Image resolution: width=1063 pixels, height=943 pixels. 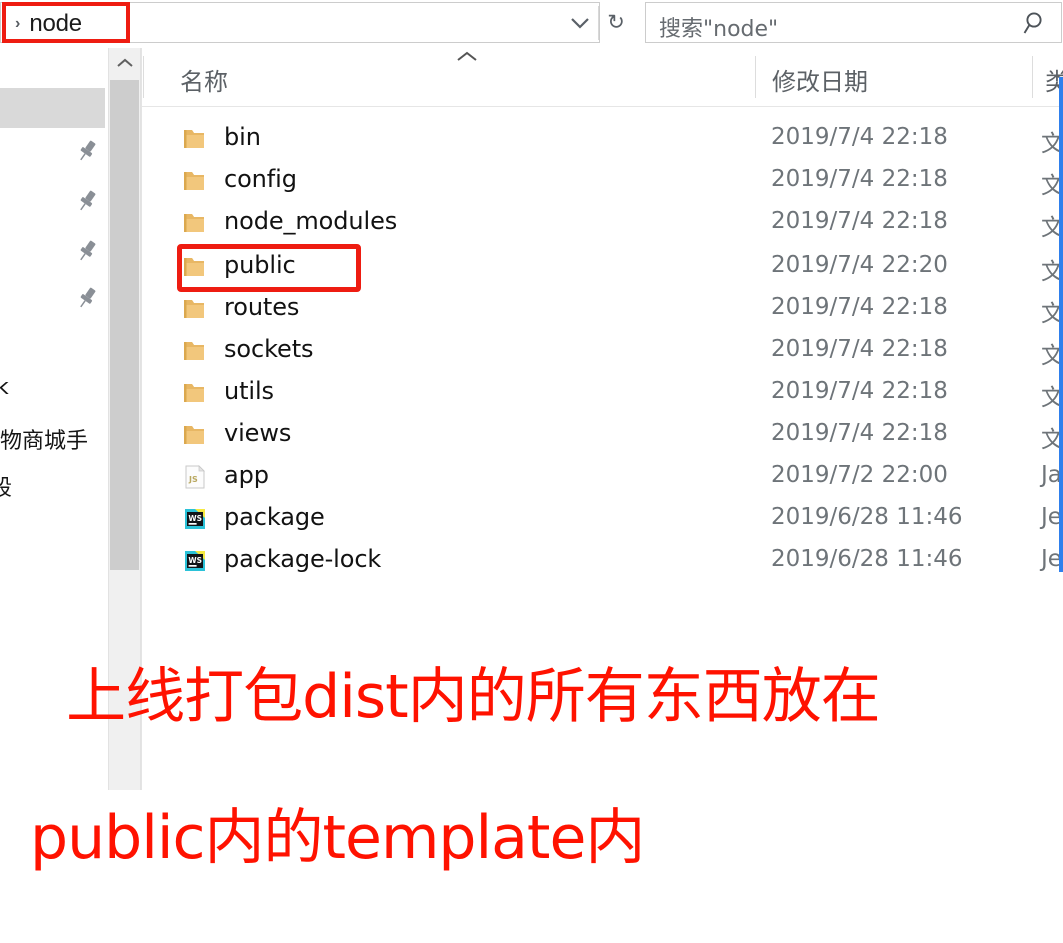 I want to click on nav-selected-item, so click(x=52, y=108).